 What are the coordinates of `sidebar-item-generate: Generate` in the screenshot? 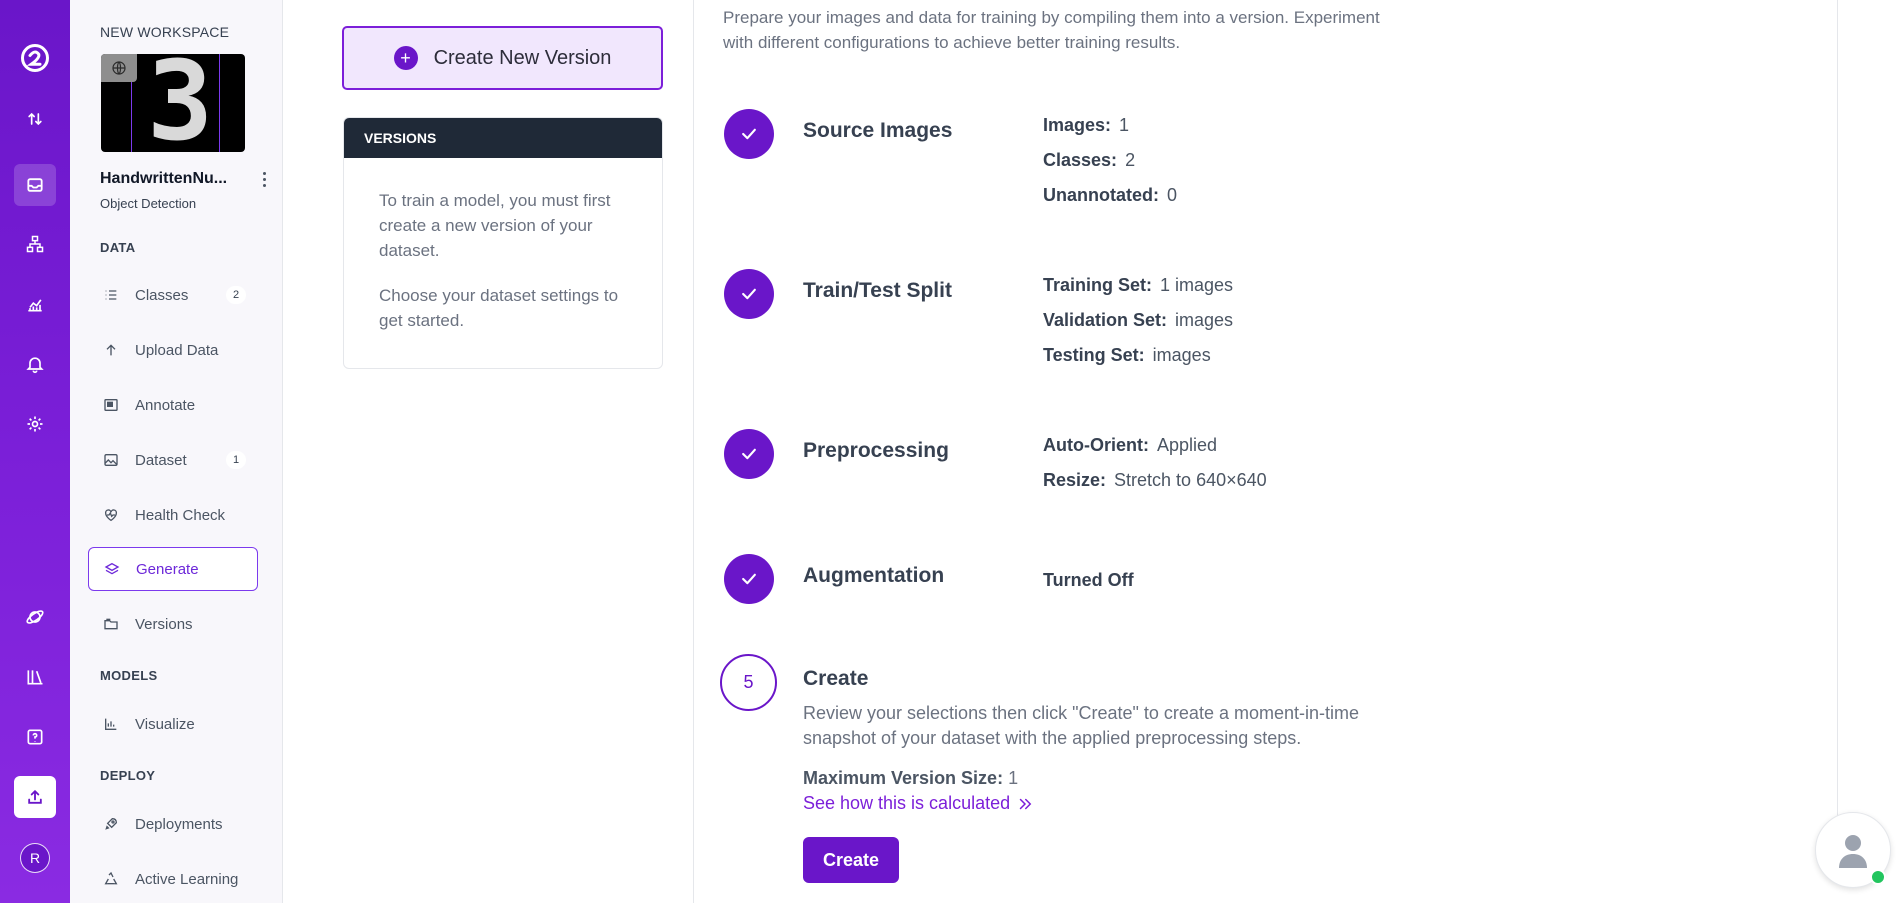 It's located at (173, 569).